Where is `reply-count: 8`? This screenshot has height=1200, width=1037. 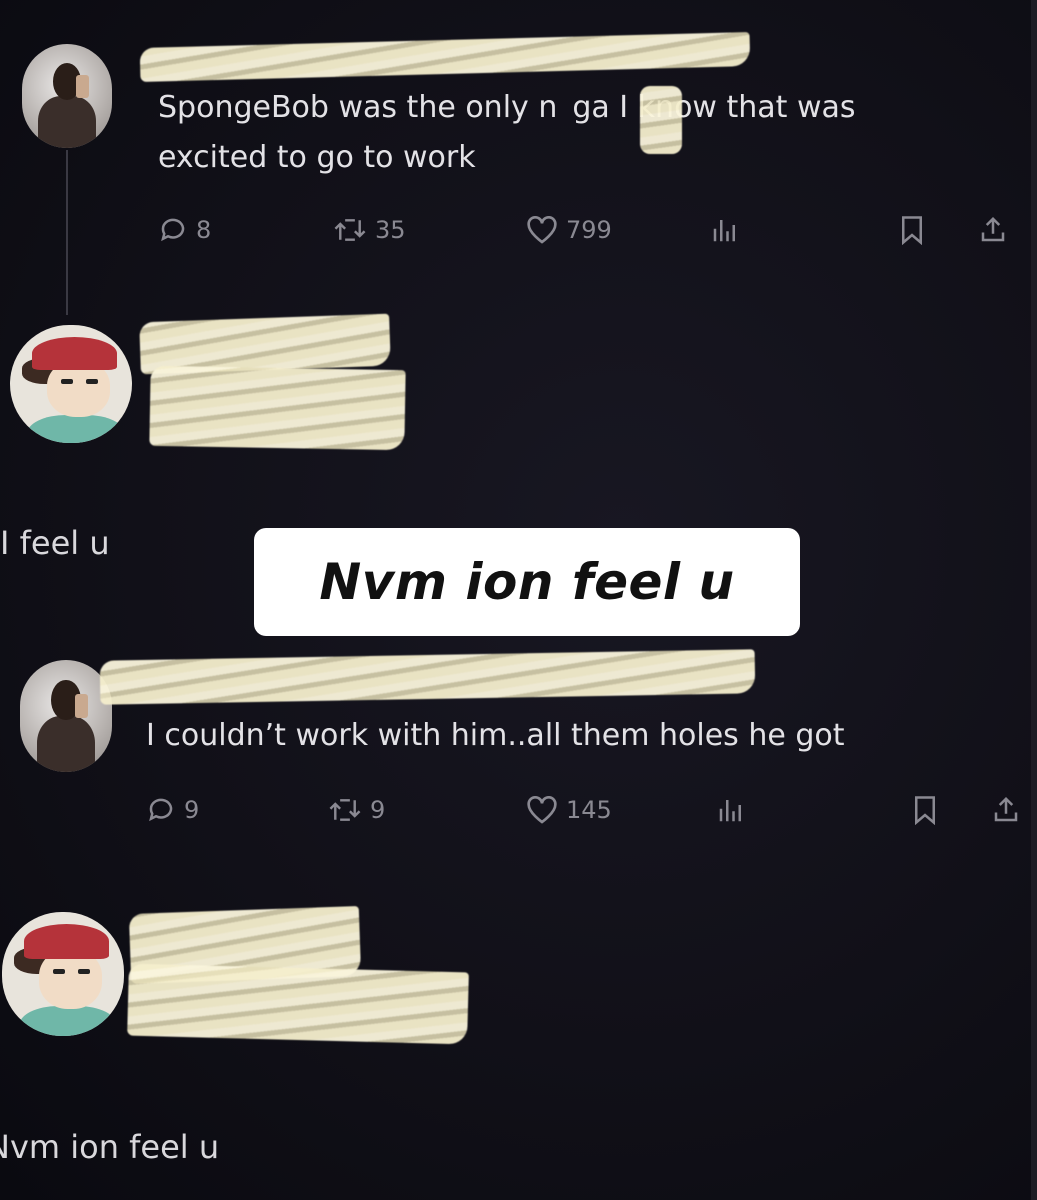
reply-count: 8 is located at coordinates (204, 230).